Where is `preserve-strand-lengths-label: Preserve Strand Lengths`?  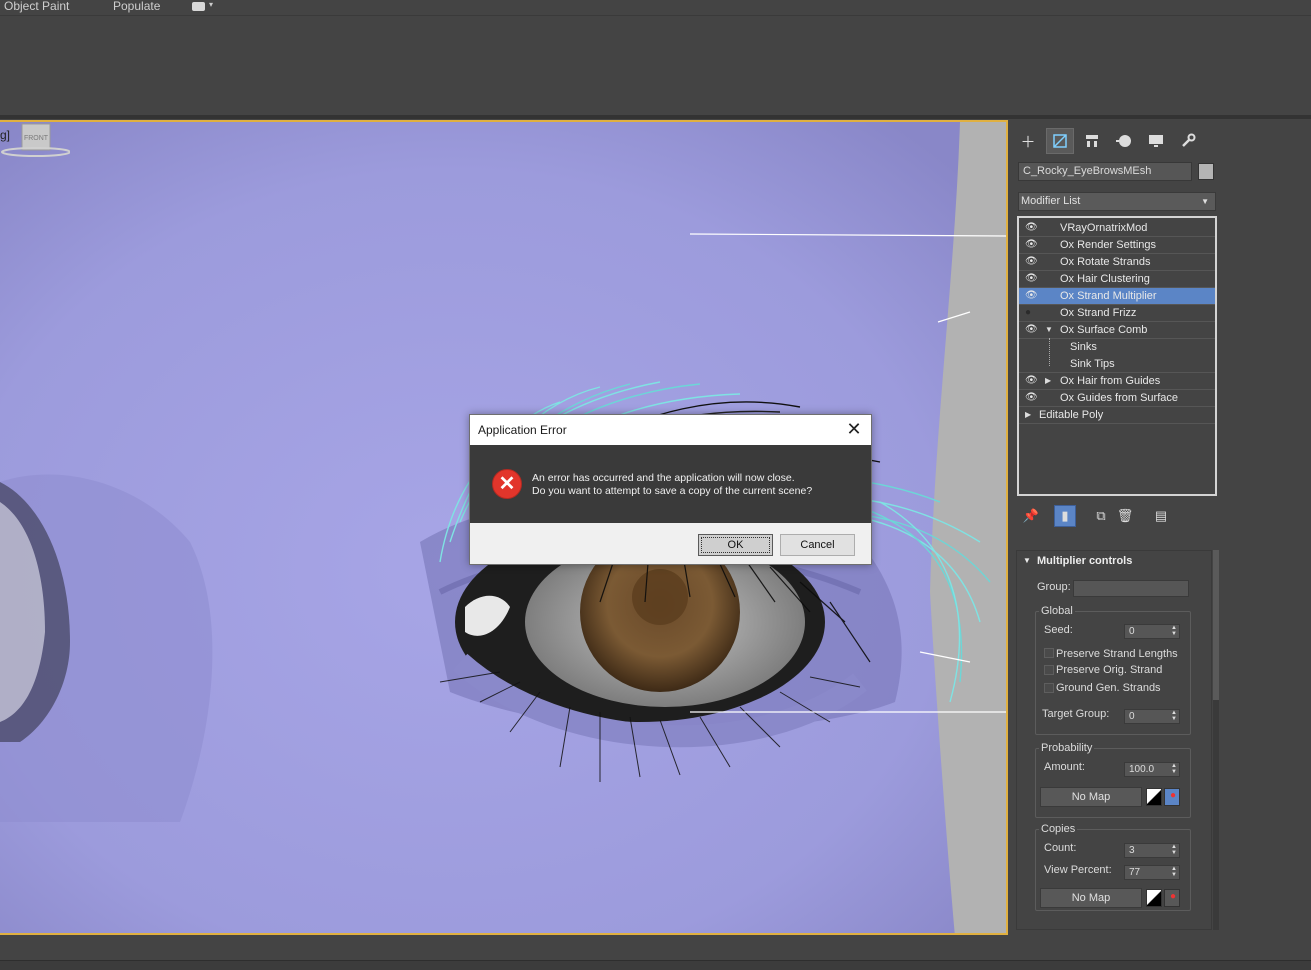
preserve-strand-lengths-label: Preserve Strand Lengths is located at coordinates (1117, 654).